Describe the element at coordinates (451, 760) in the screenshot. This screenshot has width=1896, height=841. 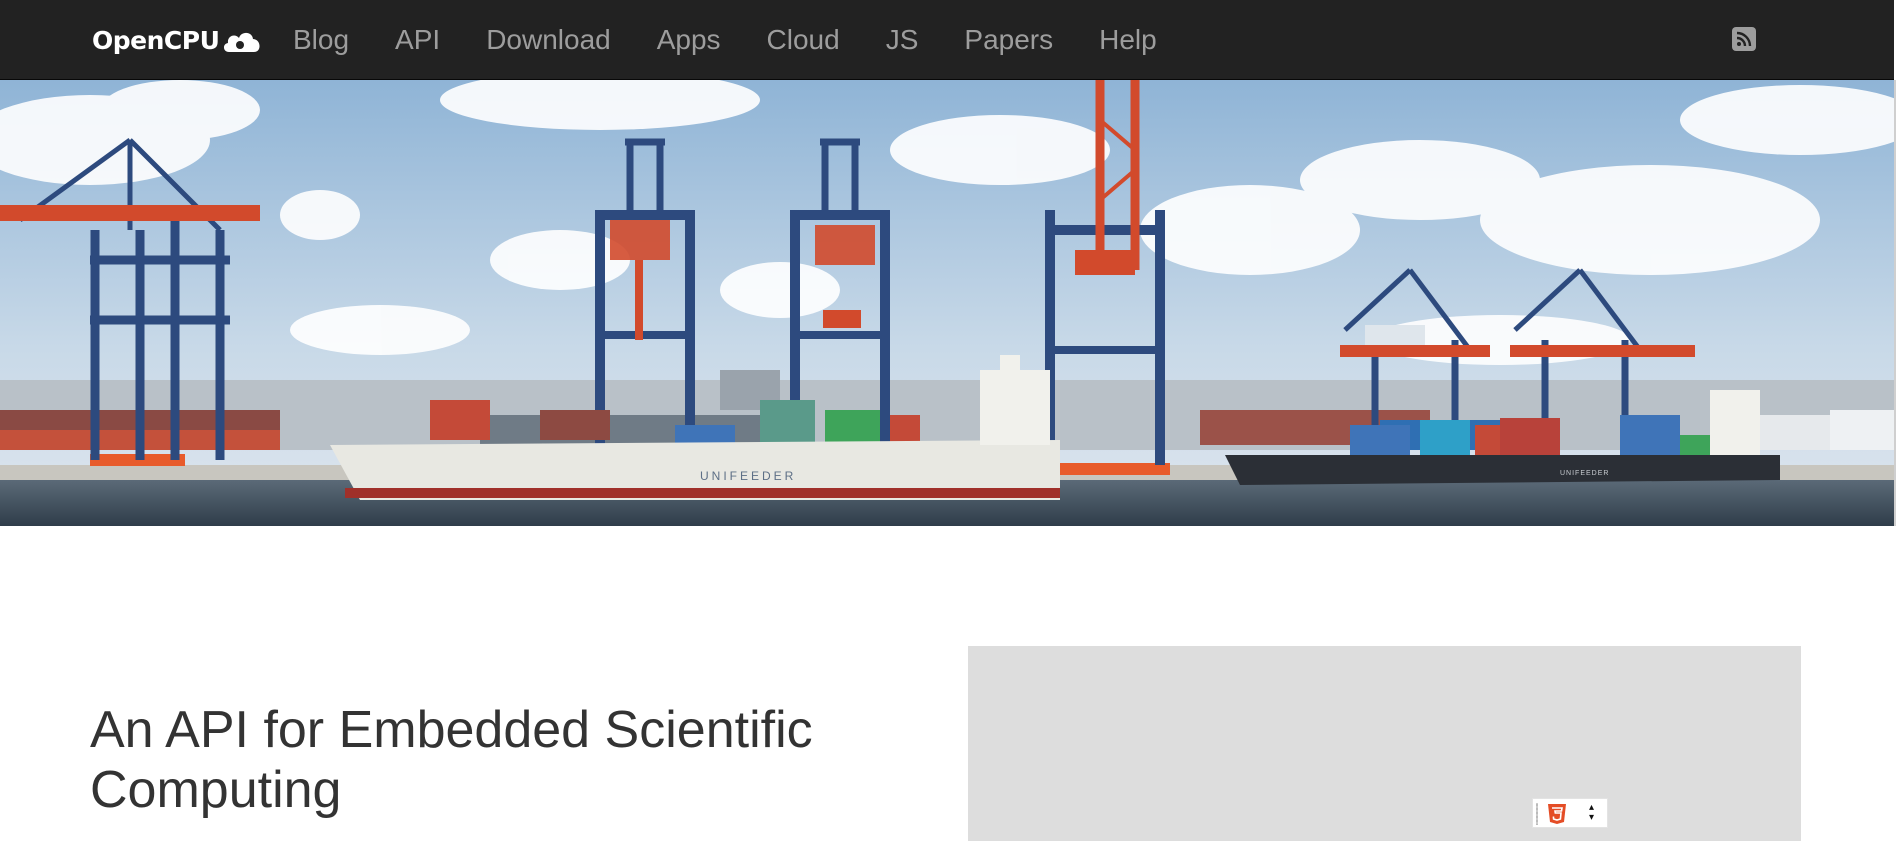
I see `page-headline: An API for Embedded Scientific Computing` at that location.